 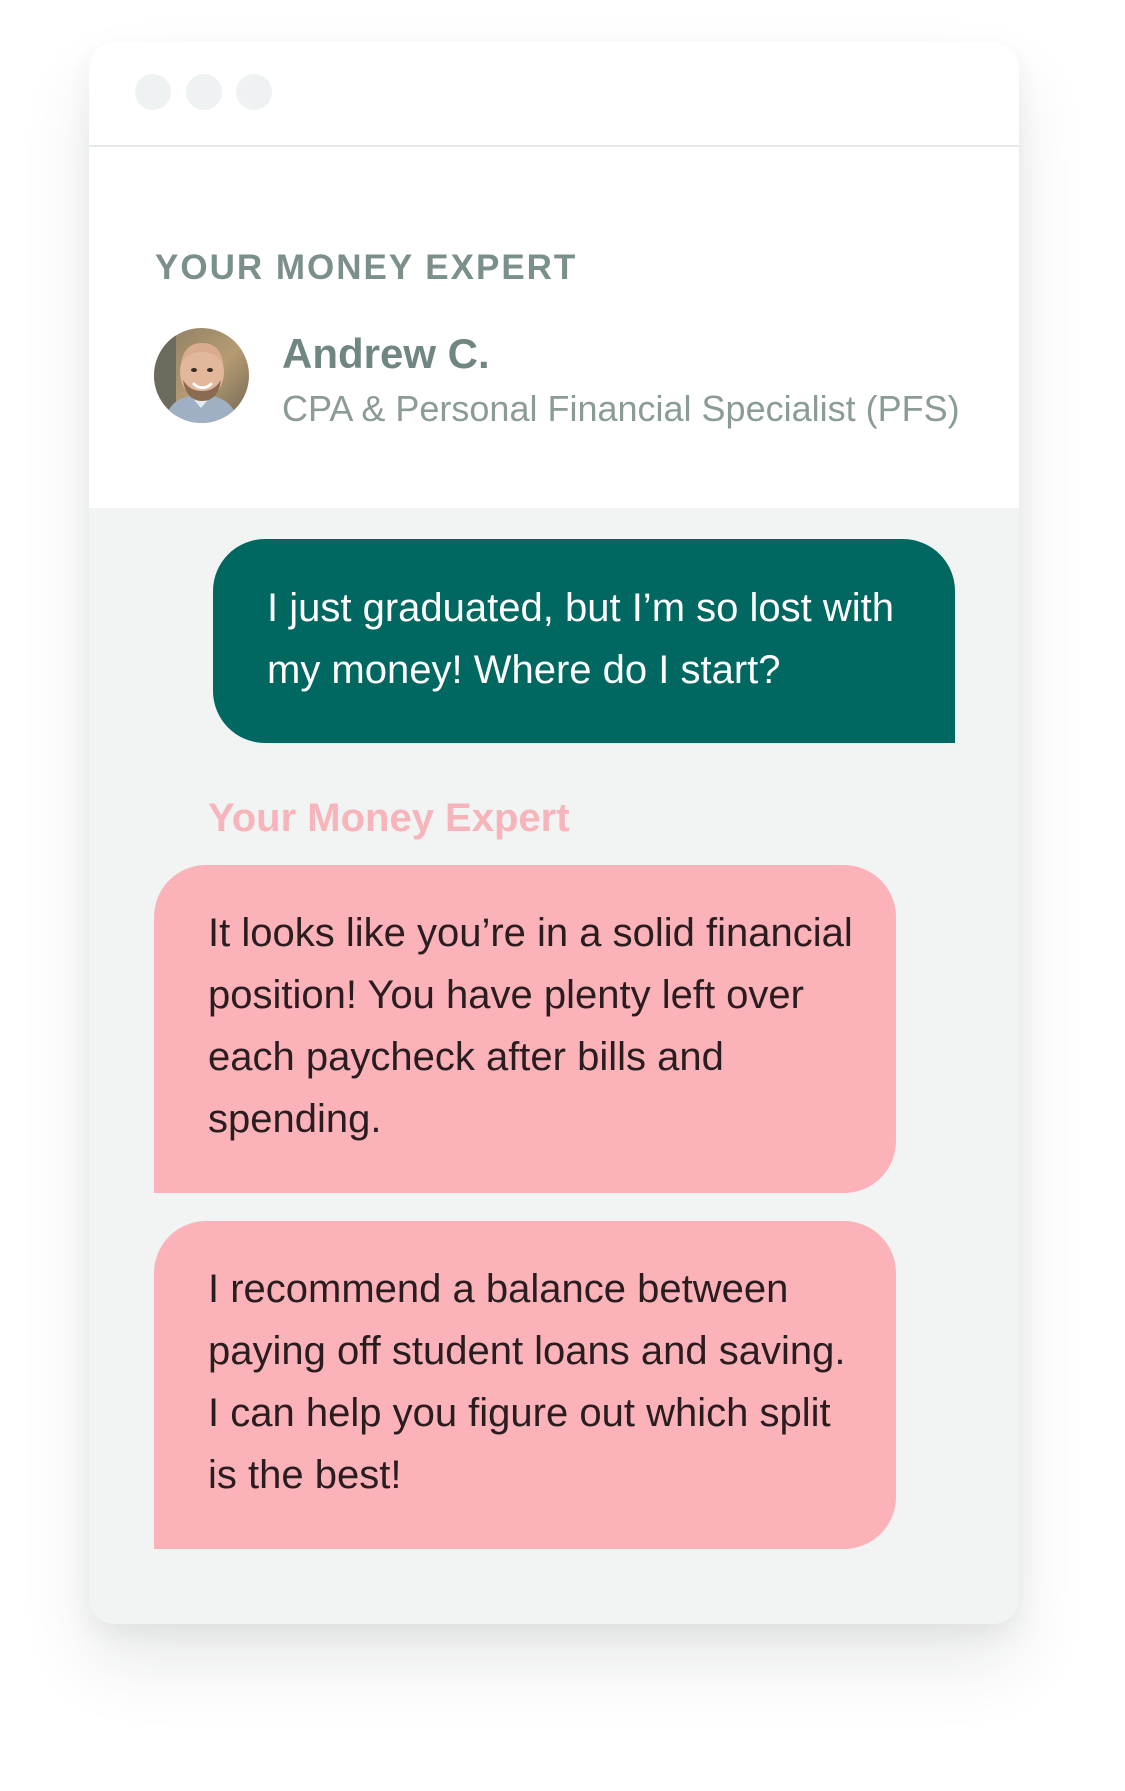 What do you see at coordinates (254, 92) in the screenshot?
I see `window-dot-maximize` at bounding box center [254, 92].